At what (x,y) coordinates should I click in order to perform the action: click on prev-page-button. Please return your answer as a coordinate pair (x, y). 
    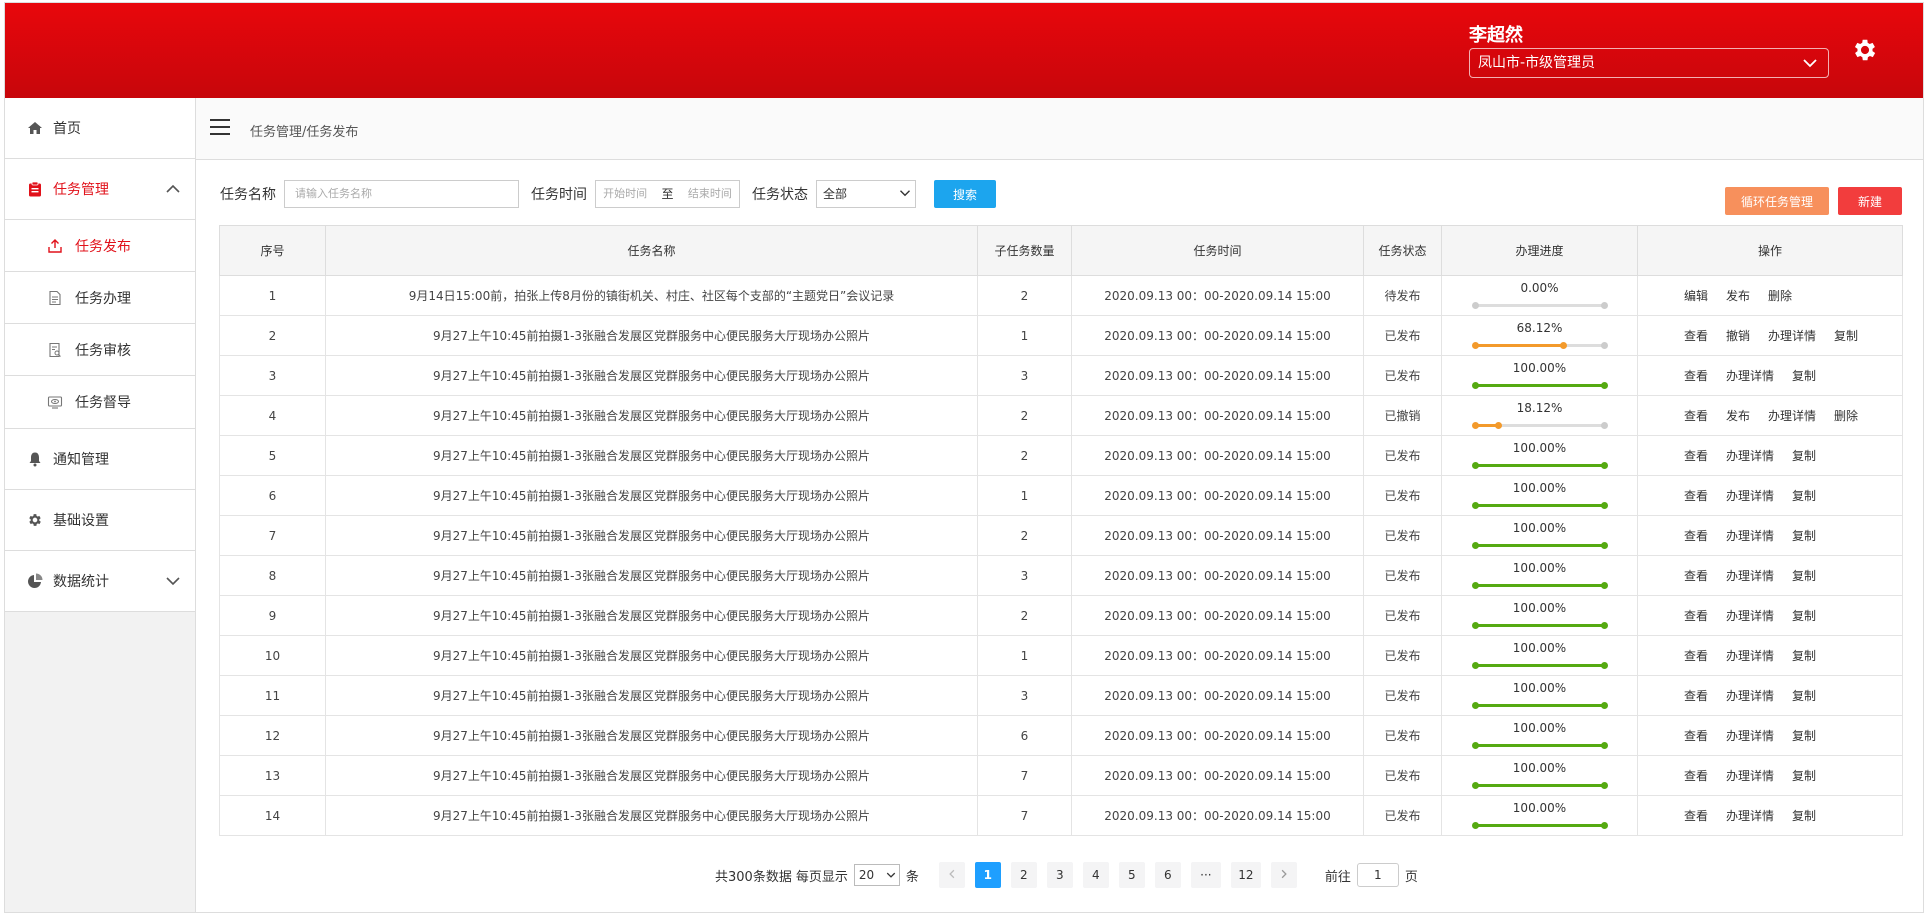
    Looking at the image, I should click on (951, 875).